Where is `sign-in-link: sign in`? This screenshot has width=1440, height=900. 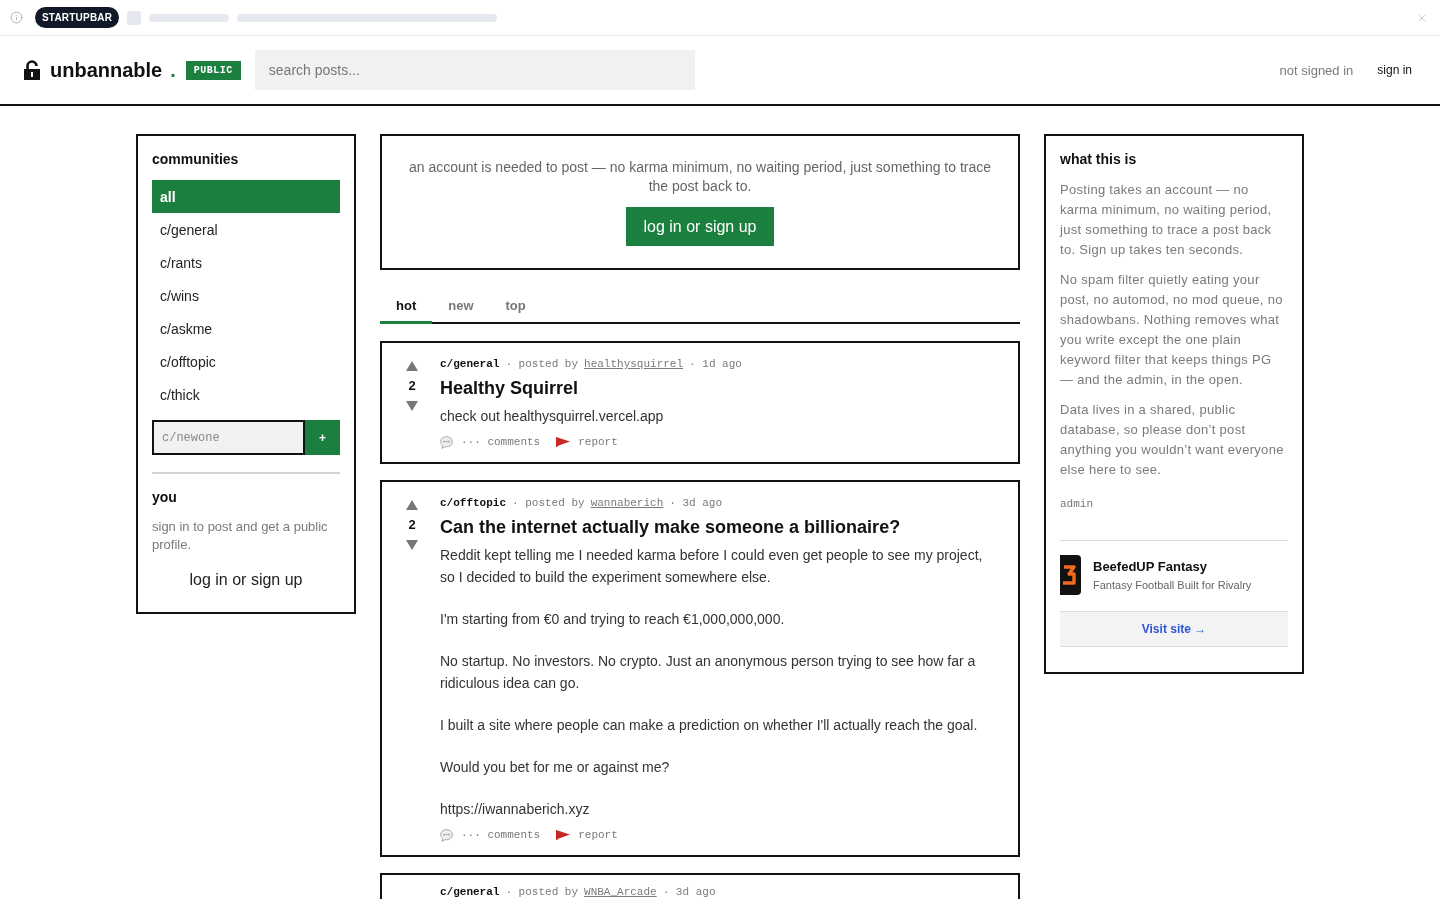
sign-in-link: sign in is located at coordinates (1394, 70).